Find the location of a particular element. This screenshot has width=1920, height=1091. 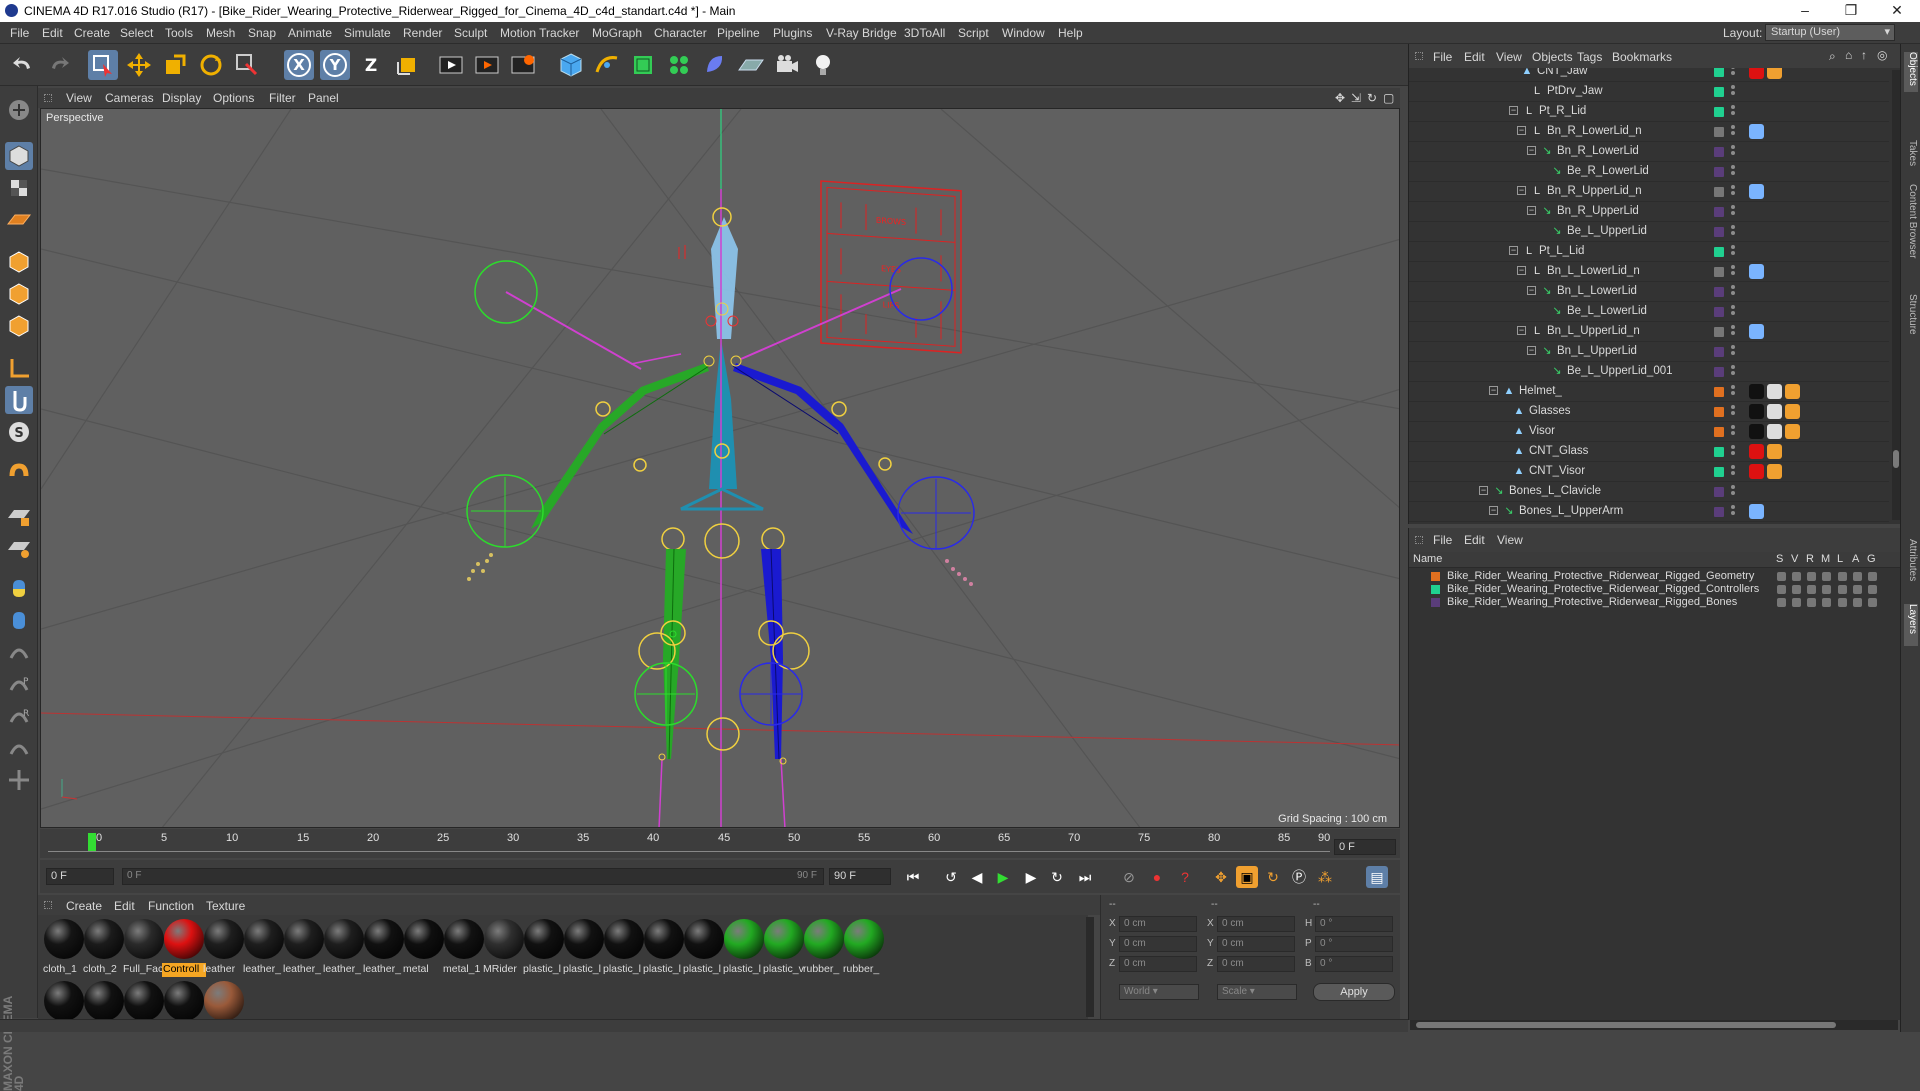

side-tab-structure: Structure is located at coordinates (1911, 324).